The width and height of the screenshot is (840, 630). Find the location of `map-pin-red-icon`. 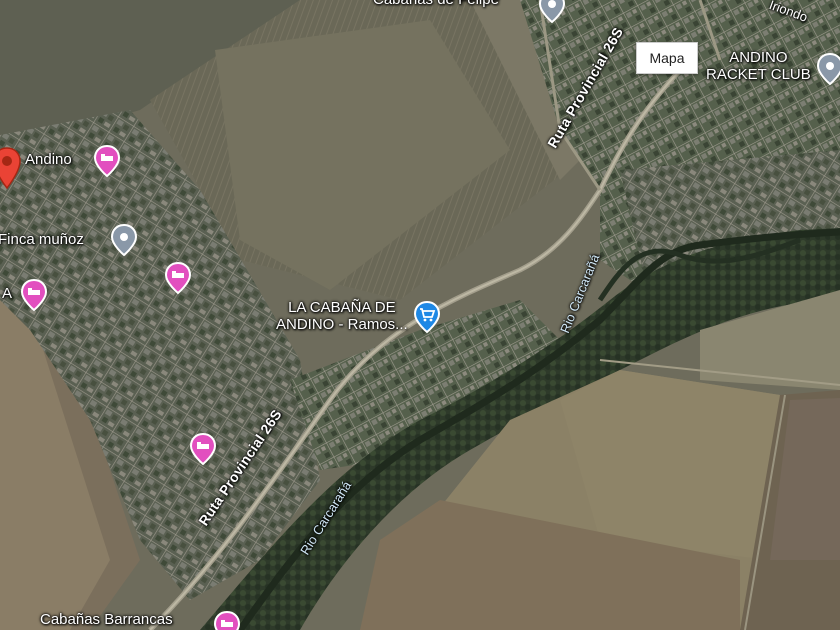

map-pin-red-icon is located at coordinates (11, 168).